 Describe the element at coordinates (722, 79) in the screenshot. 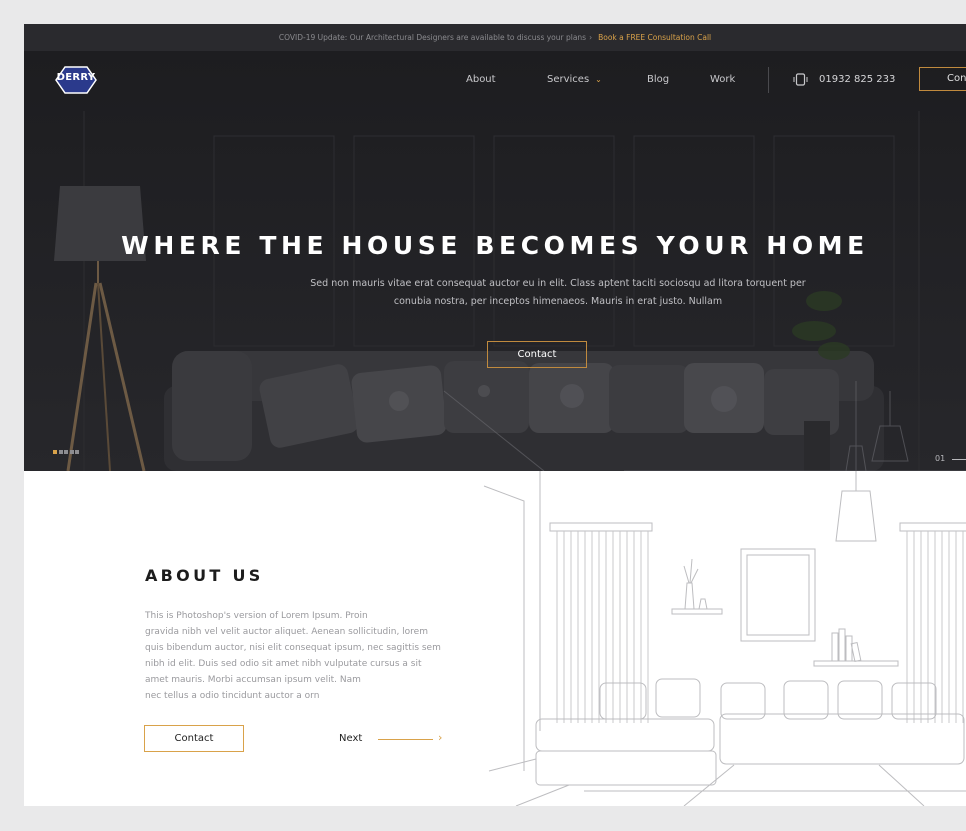

I see `nav-work: Work` at that location.